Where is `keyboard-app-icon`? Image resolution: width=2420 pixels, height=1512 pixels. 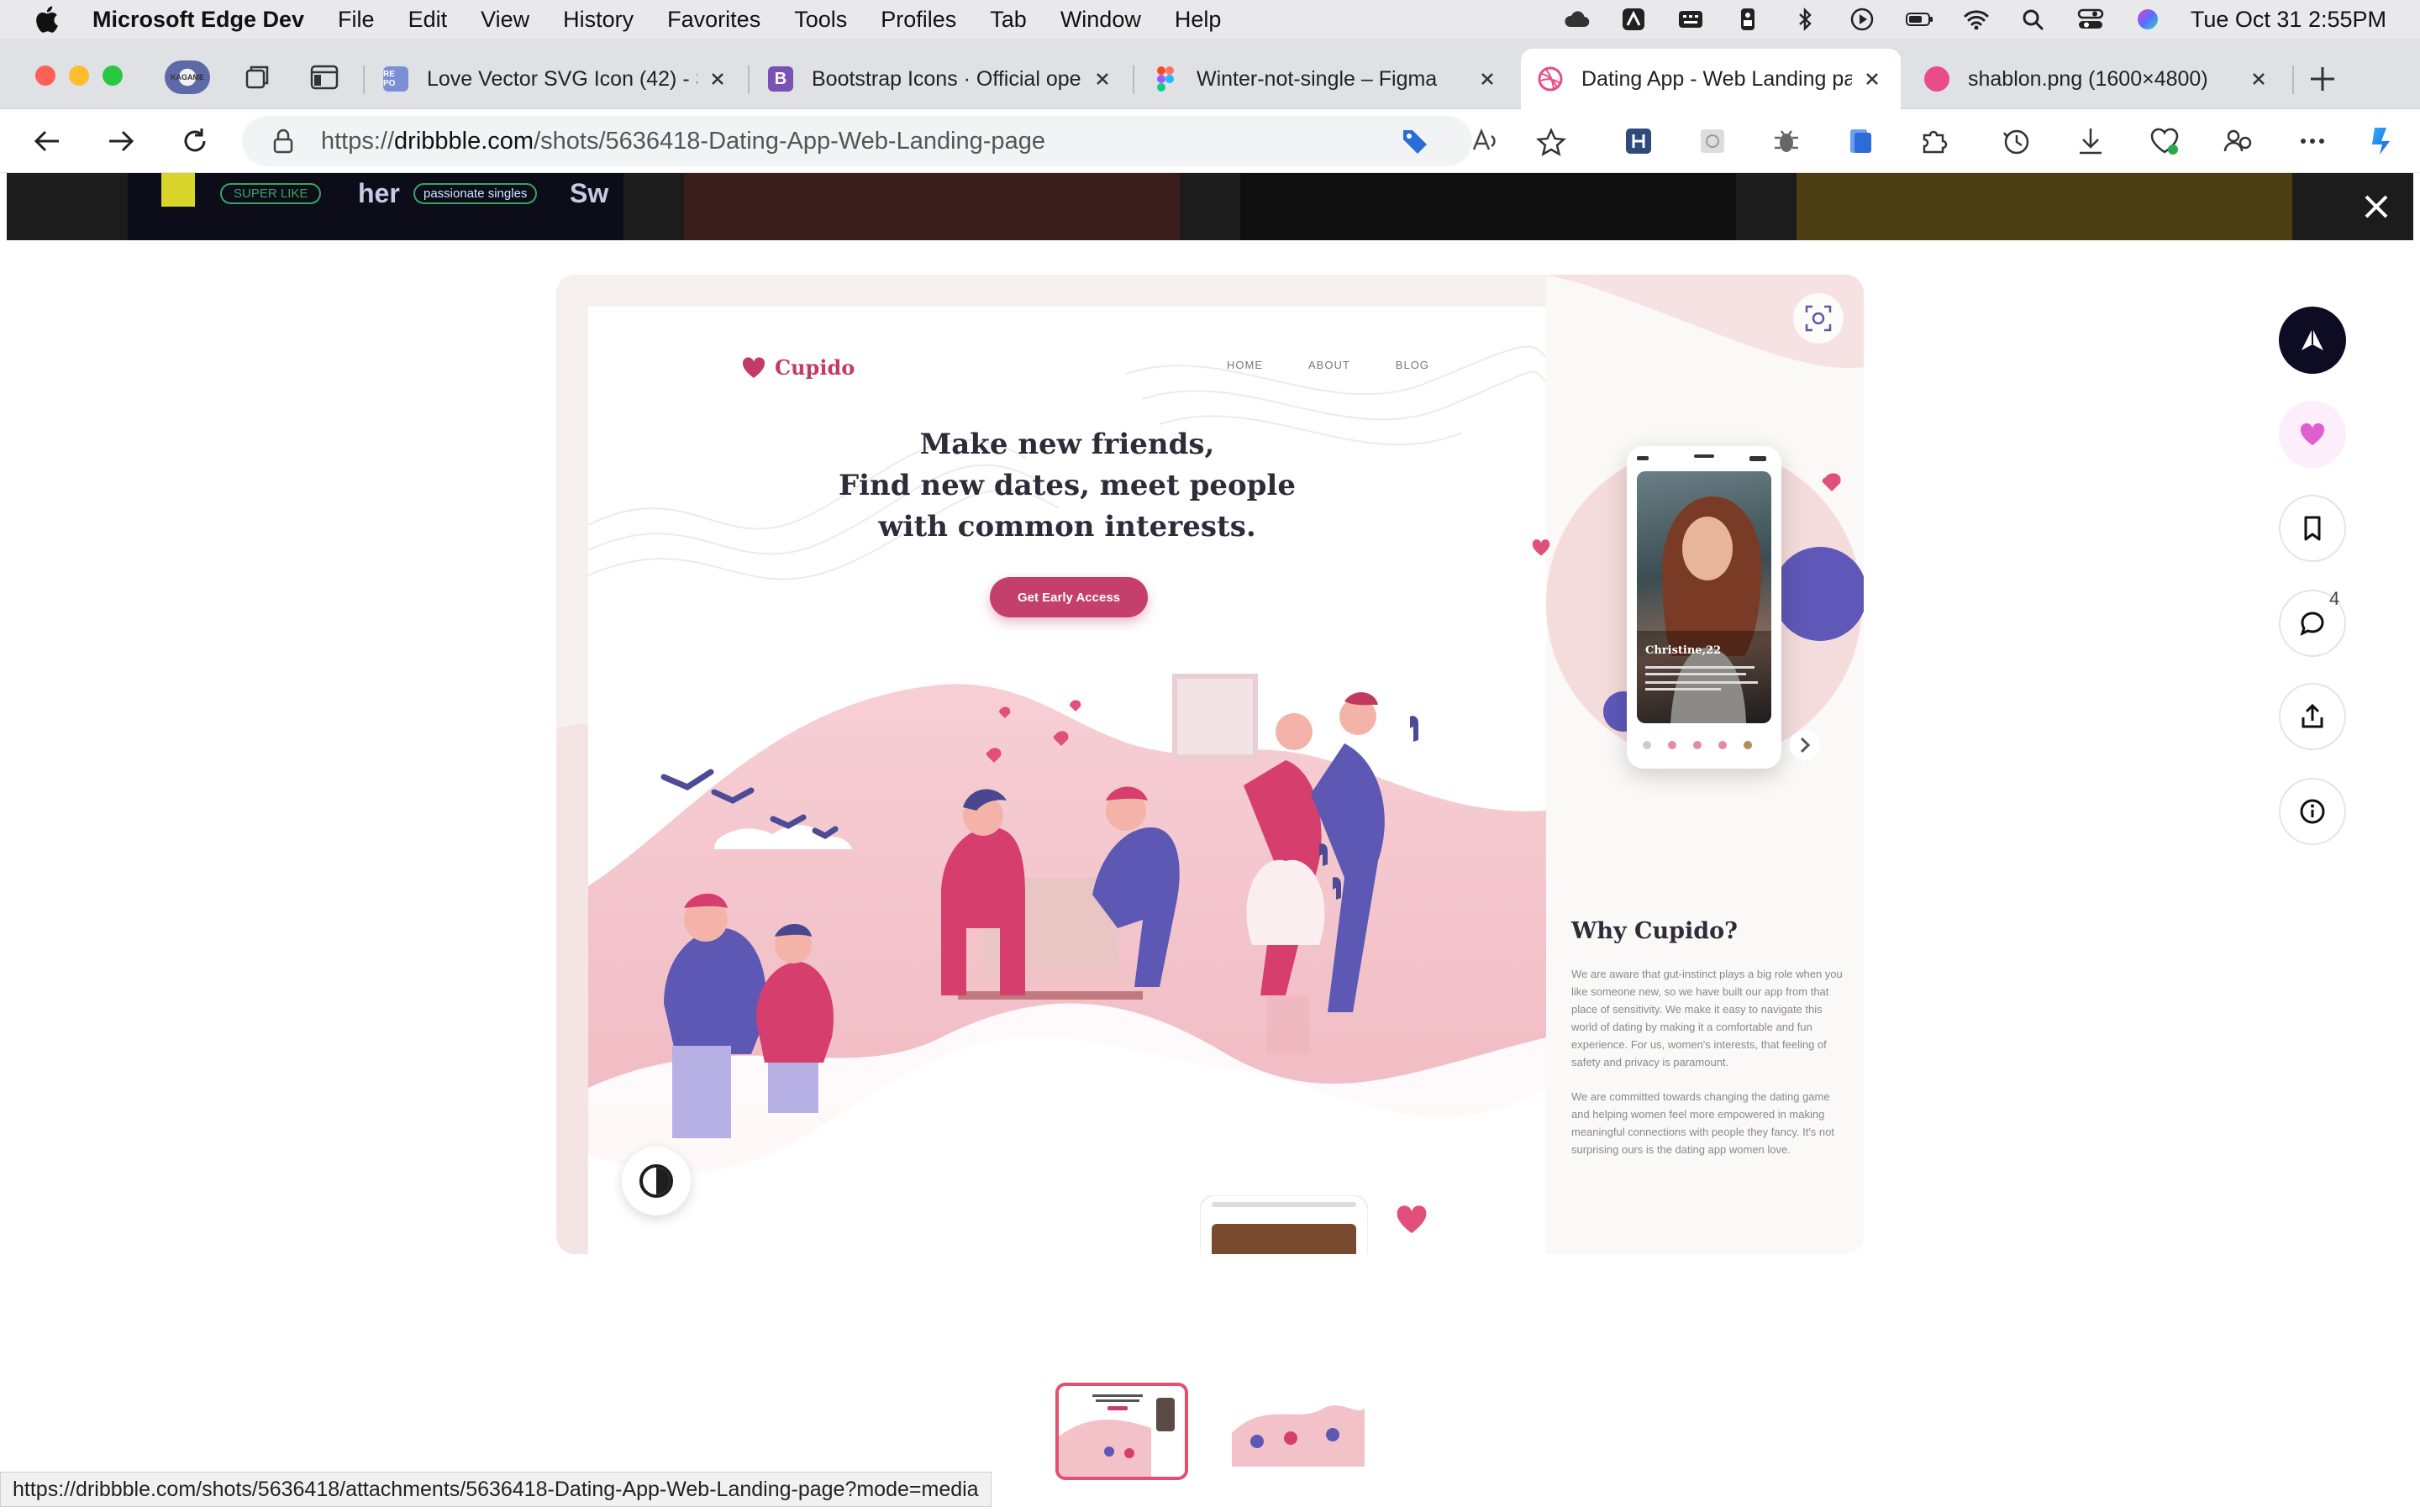 keyboard-app-icon is located at coordinates (1690, 19).